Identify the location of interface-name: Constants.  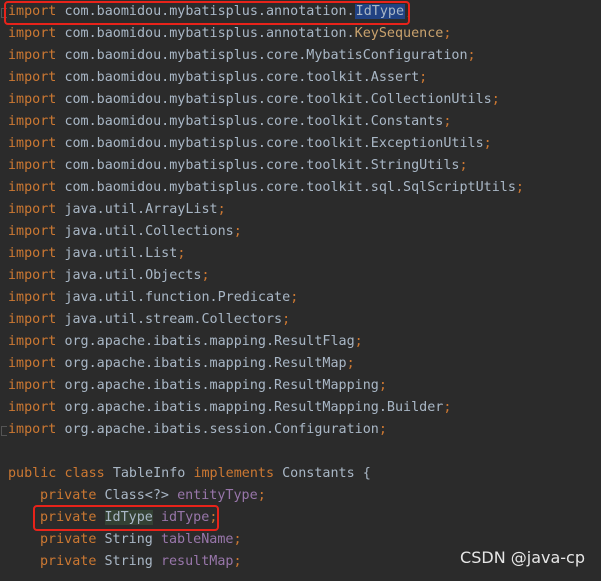
(318, 473).